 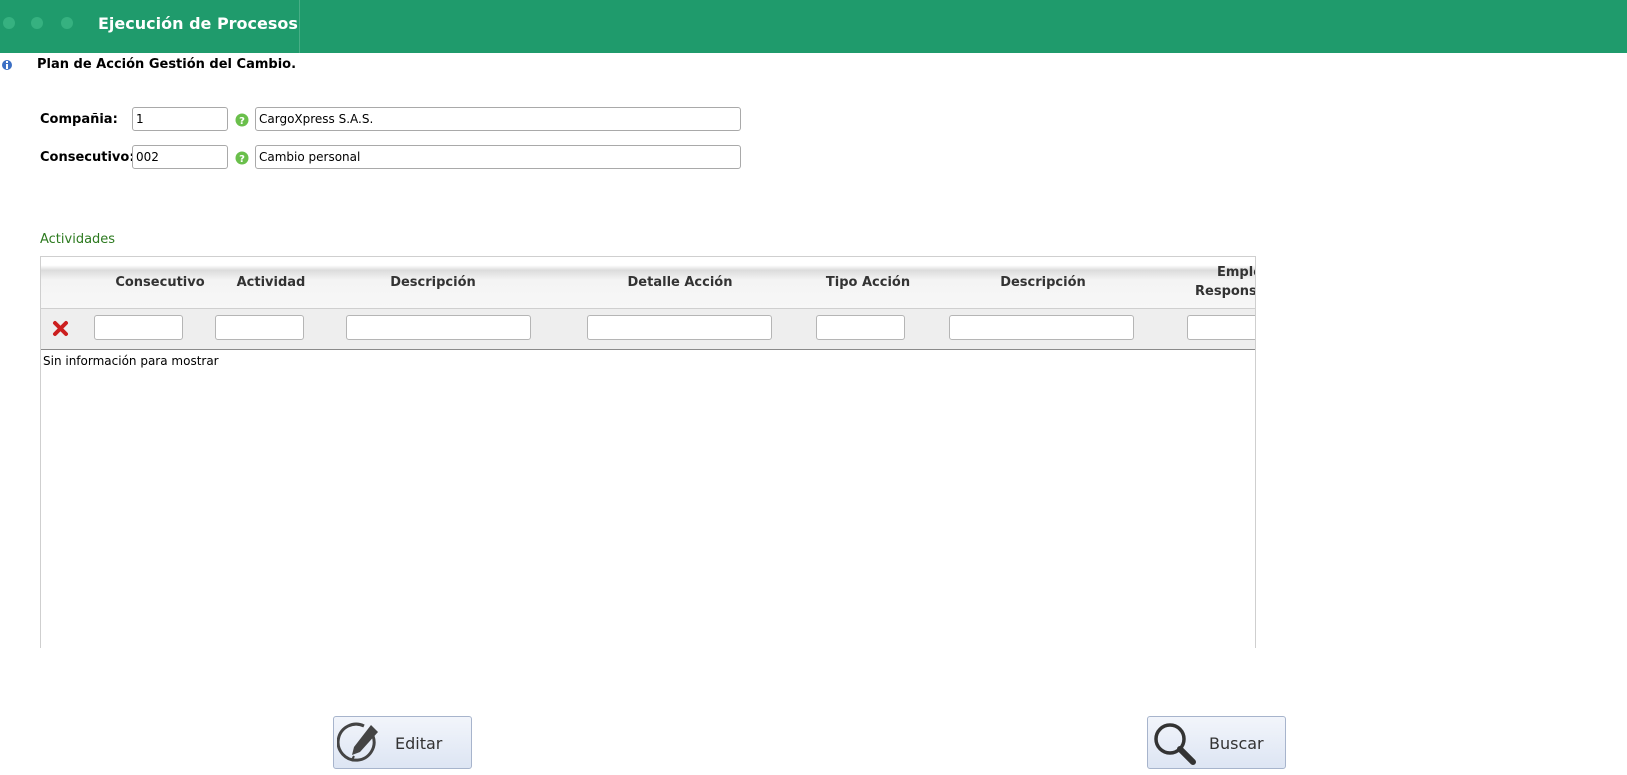 What do you see at coordinates (299, 26) in the screenshot?
I see `title-divider` at bounding box center [299, 26].